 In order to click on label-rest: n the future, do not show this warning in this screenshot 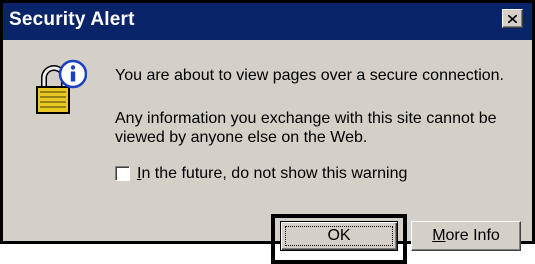, I will do `click(274, 173)`.